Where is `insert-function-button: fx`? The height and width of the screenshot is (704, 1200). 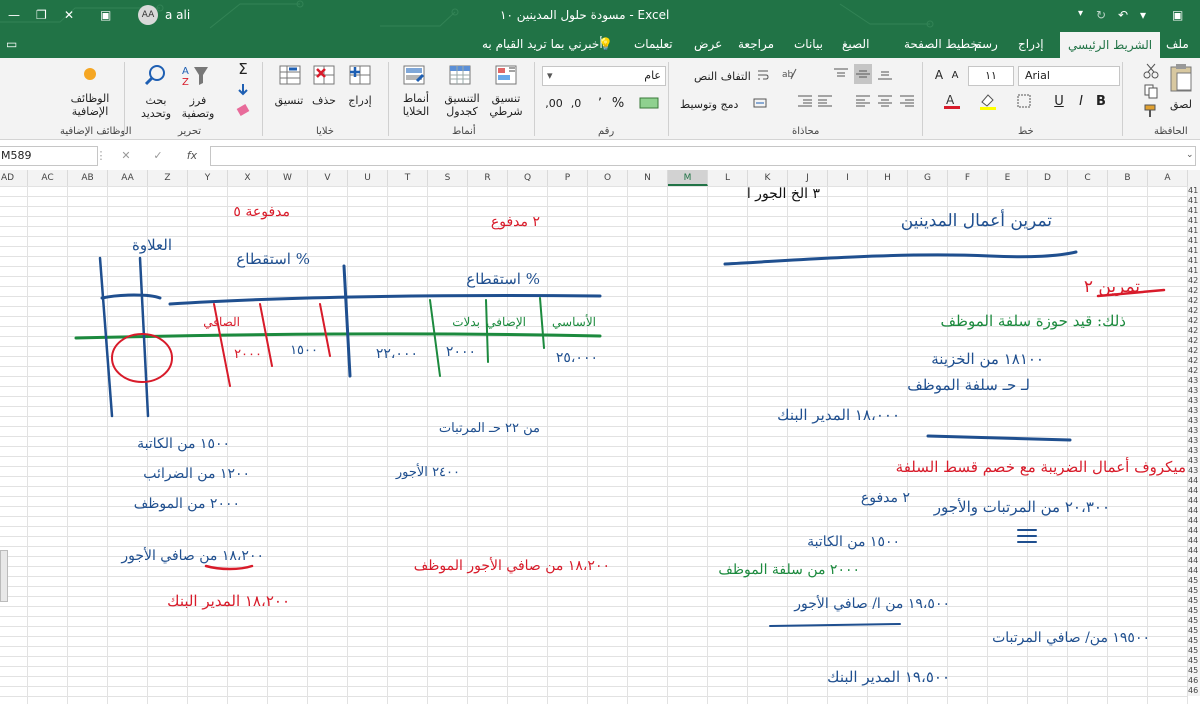
insert-function-button: fx is located at coordinates (192, 155).